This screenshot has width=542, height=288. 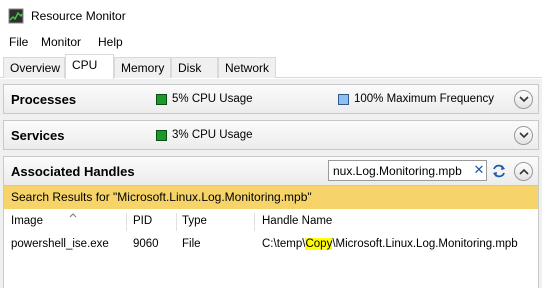 I want to click on services-header: Services 3% CPU Usage, so click(x=271, y=135).